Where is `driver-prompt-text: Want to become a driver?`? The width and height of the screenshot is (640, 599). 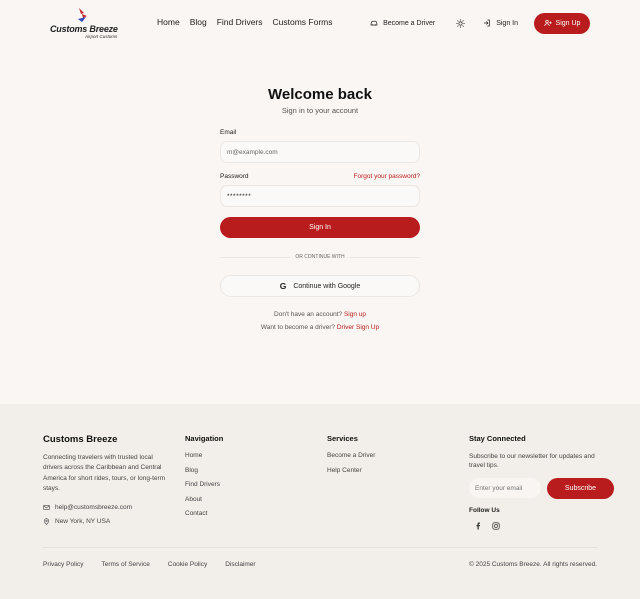 driver-prompt-text: Want to become a driver? is located at coordinates (298, 327).